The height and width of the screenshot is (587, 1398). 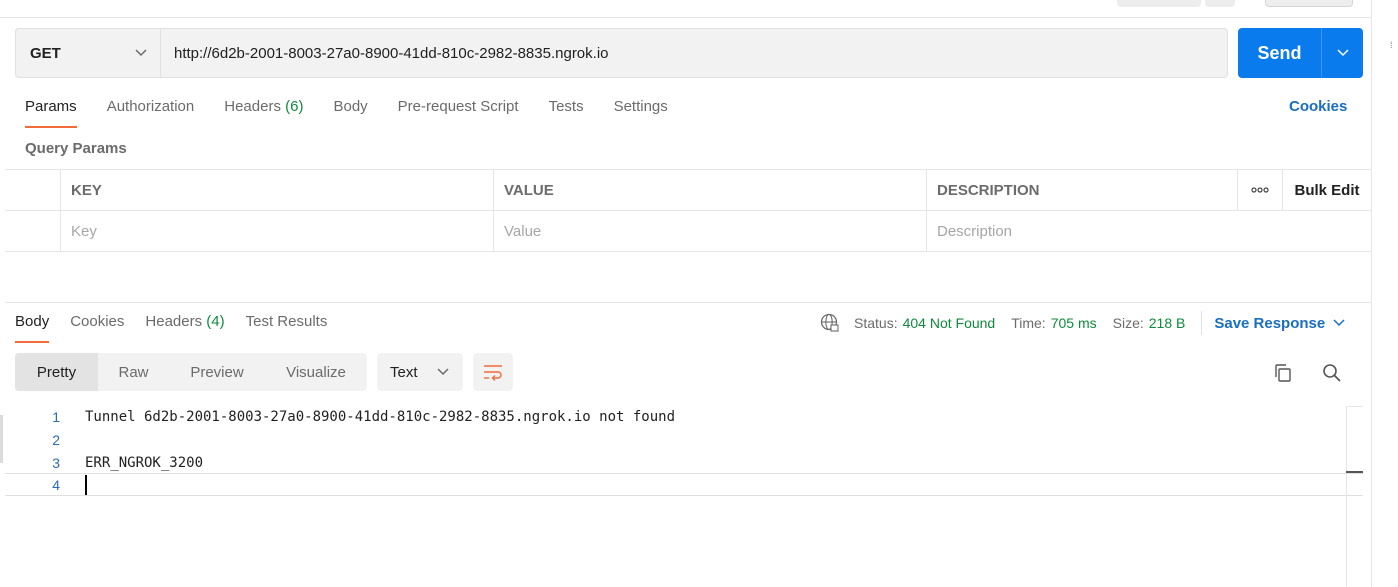 I want to click on search-icon, so click(x=1332, y=373).